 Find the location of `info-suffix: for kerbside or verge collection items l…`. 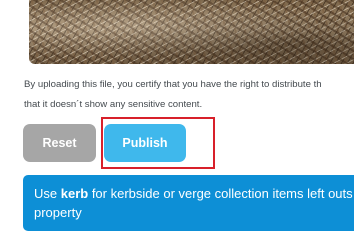

info-suffix: for kerbside or verge collection items l… is located at coordinates (220, 193).